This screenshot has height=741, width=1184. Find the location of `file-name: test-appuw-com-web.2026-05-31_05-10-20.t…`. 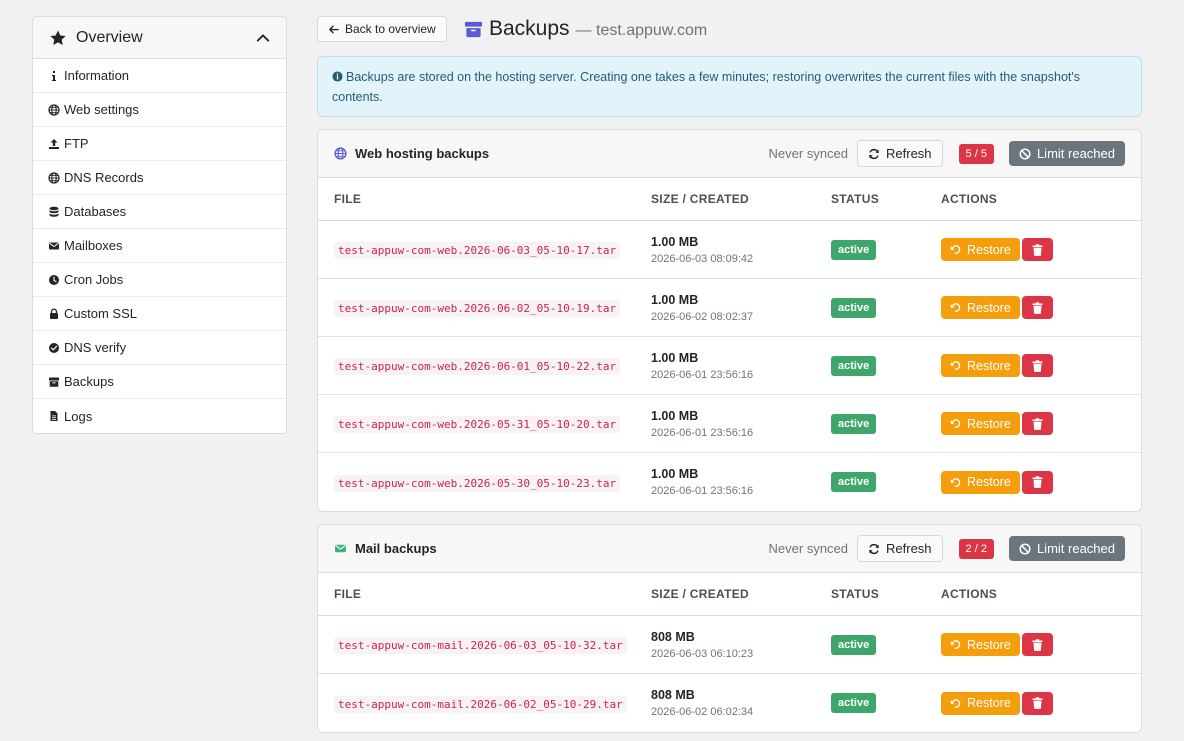

file-name: test-appuw-com-web.2026-05-31_05-10-20.t… is located at coordinates (477, 424).